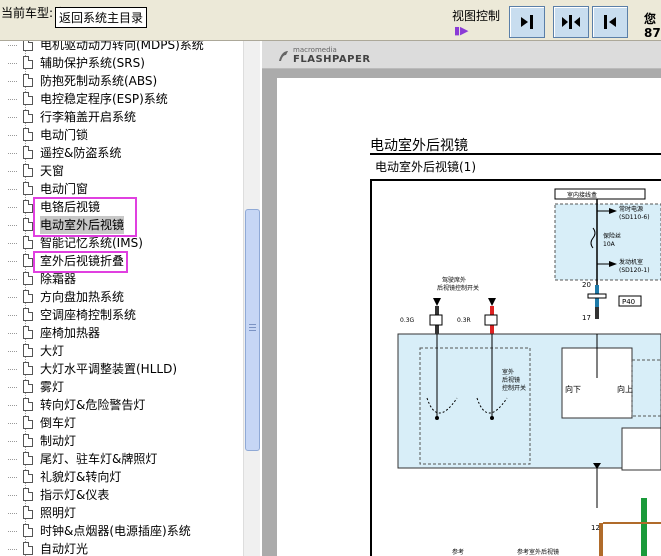 This screenshot has height=556, width=661. What do you see at coordinates (85, 217) in the screenshot?
I see `highlight-box-mirrors` at bounding box center [85, 217].